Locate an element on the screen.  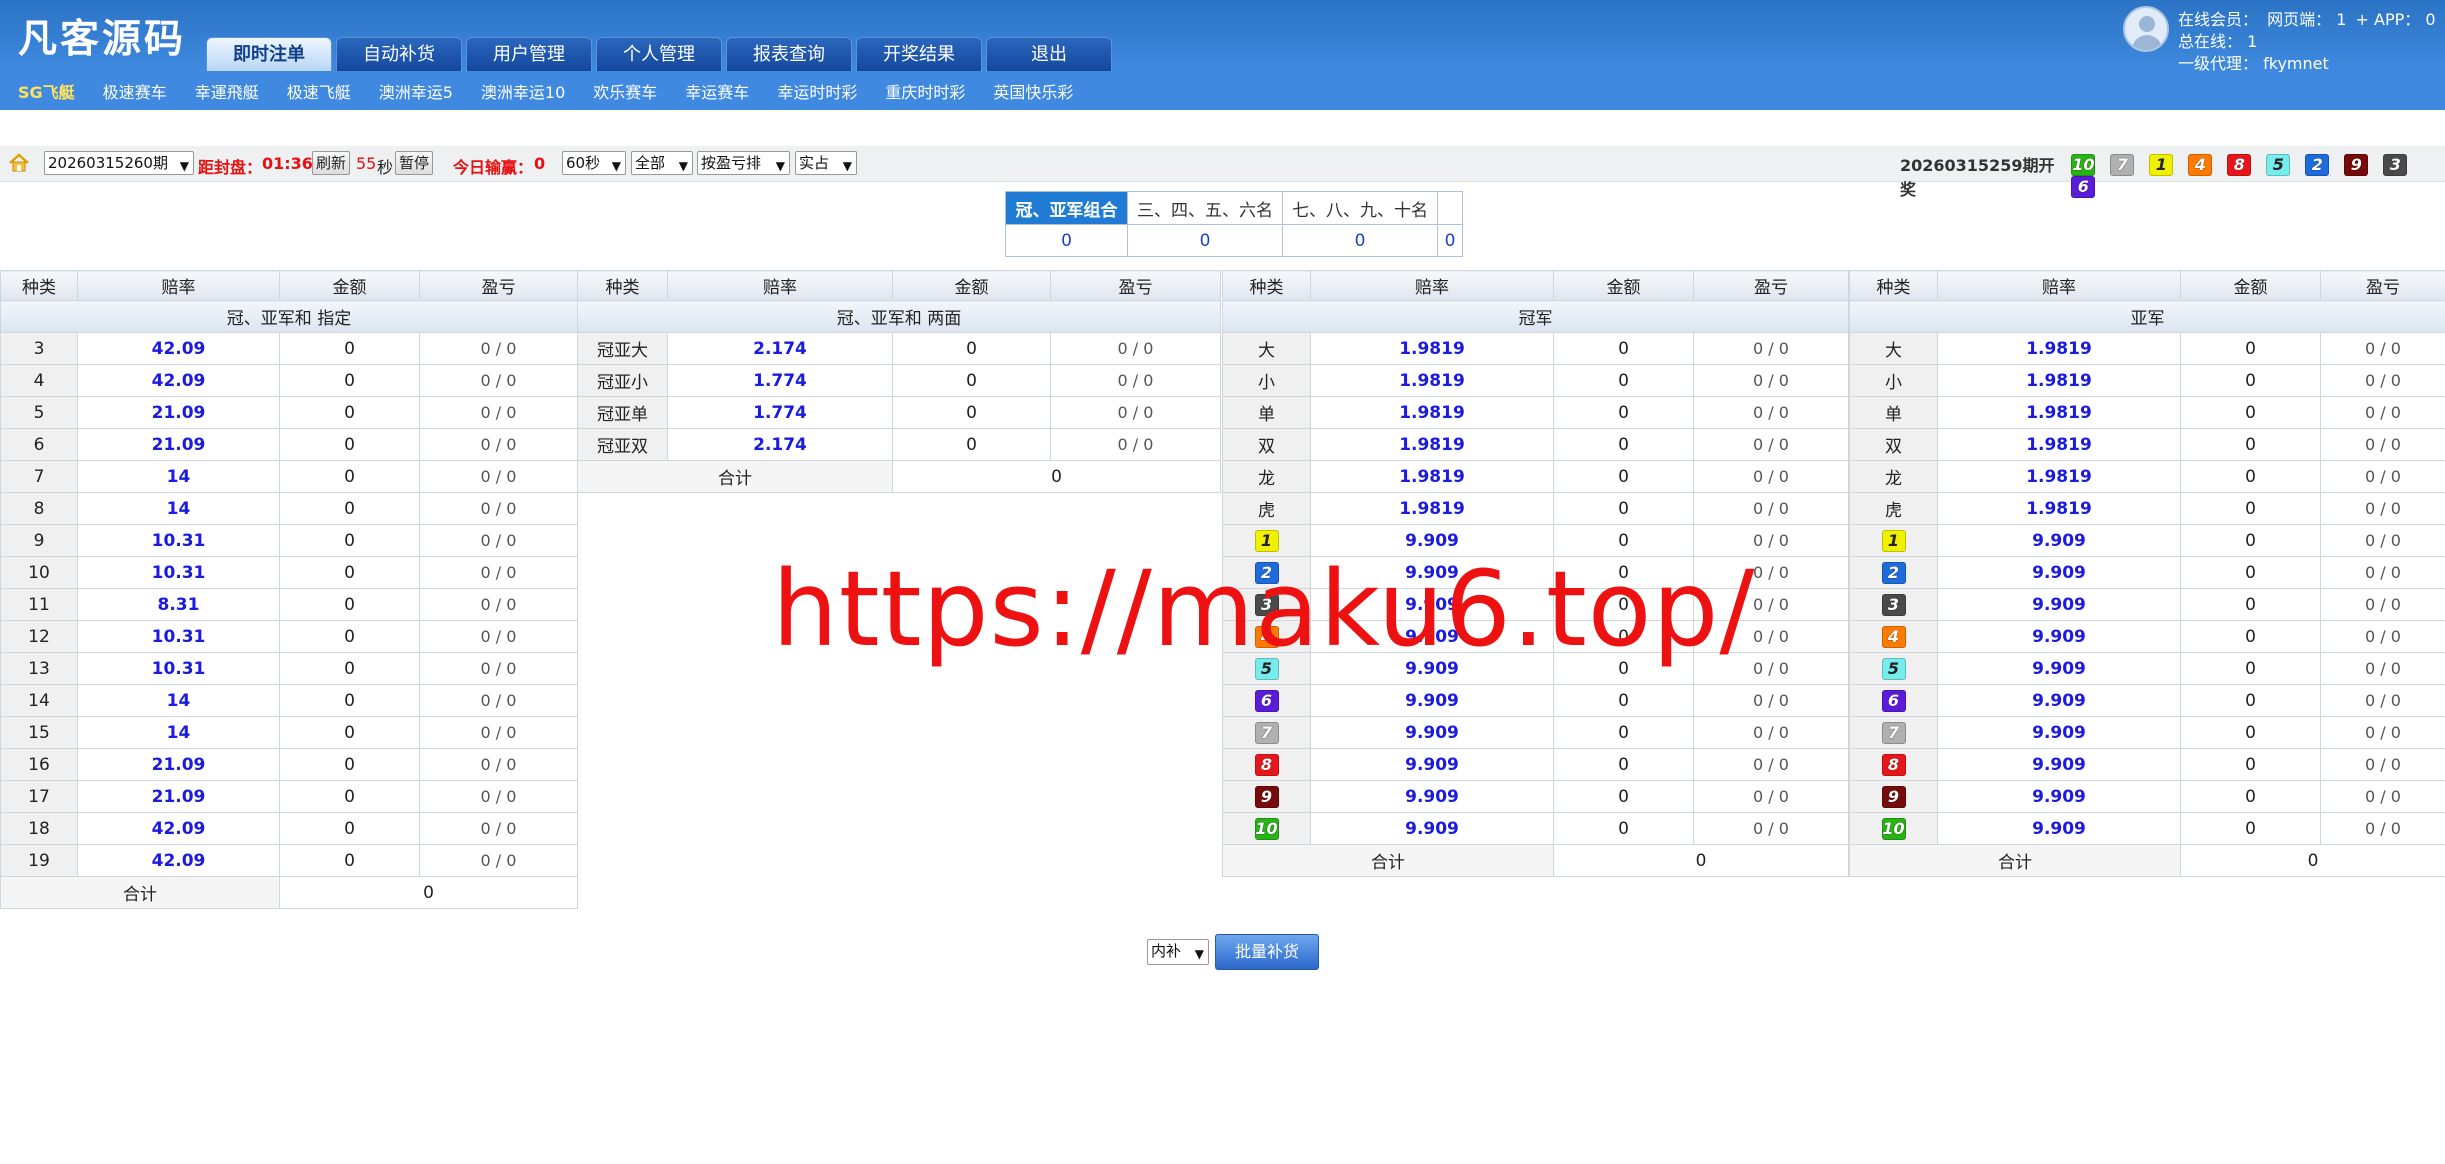
subnav-happy-racing: 欢乐赛车 is located at coordinates (625, 91).